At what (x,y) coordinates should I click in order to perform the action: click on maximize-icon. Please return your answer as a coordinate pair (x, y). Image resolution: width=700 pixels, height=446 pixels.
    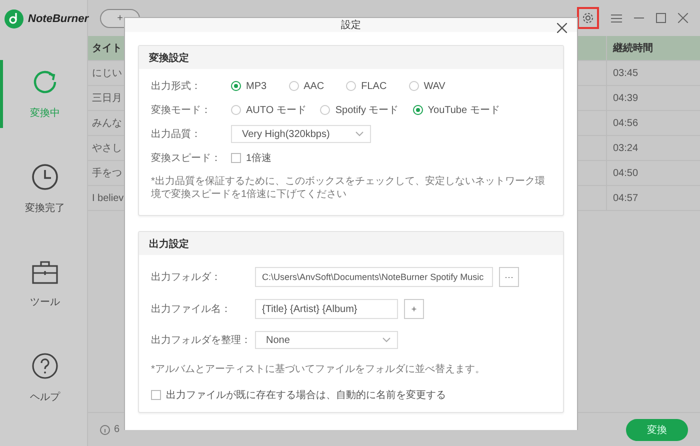
    Looking at the image, I should click on (661, 18).